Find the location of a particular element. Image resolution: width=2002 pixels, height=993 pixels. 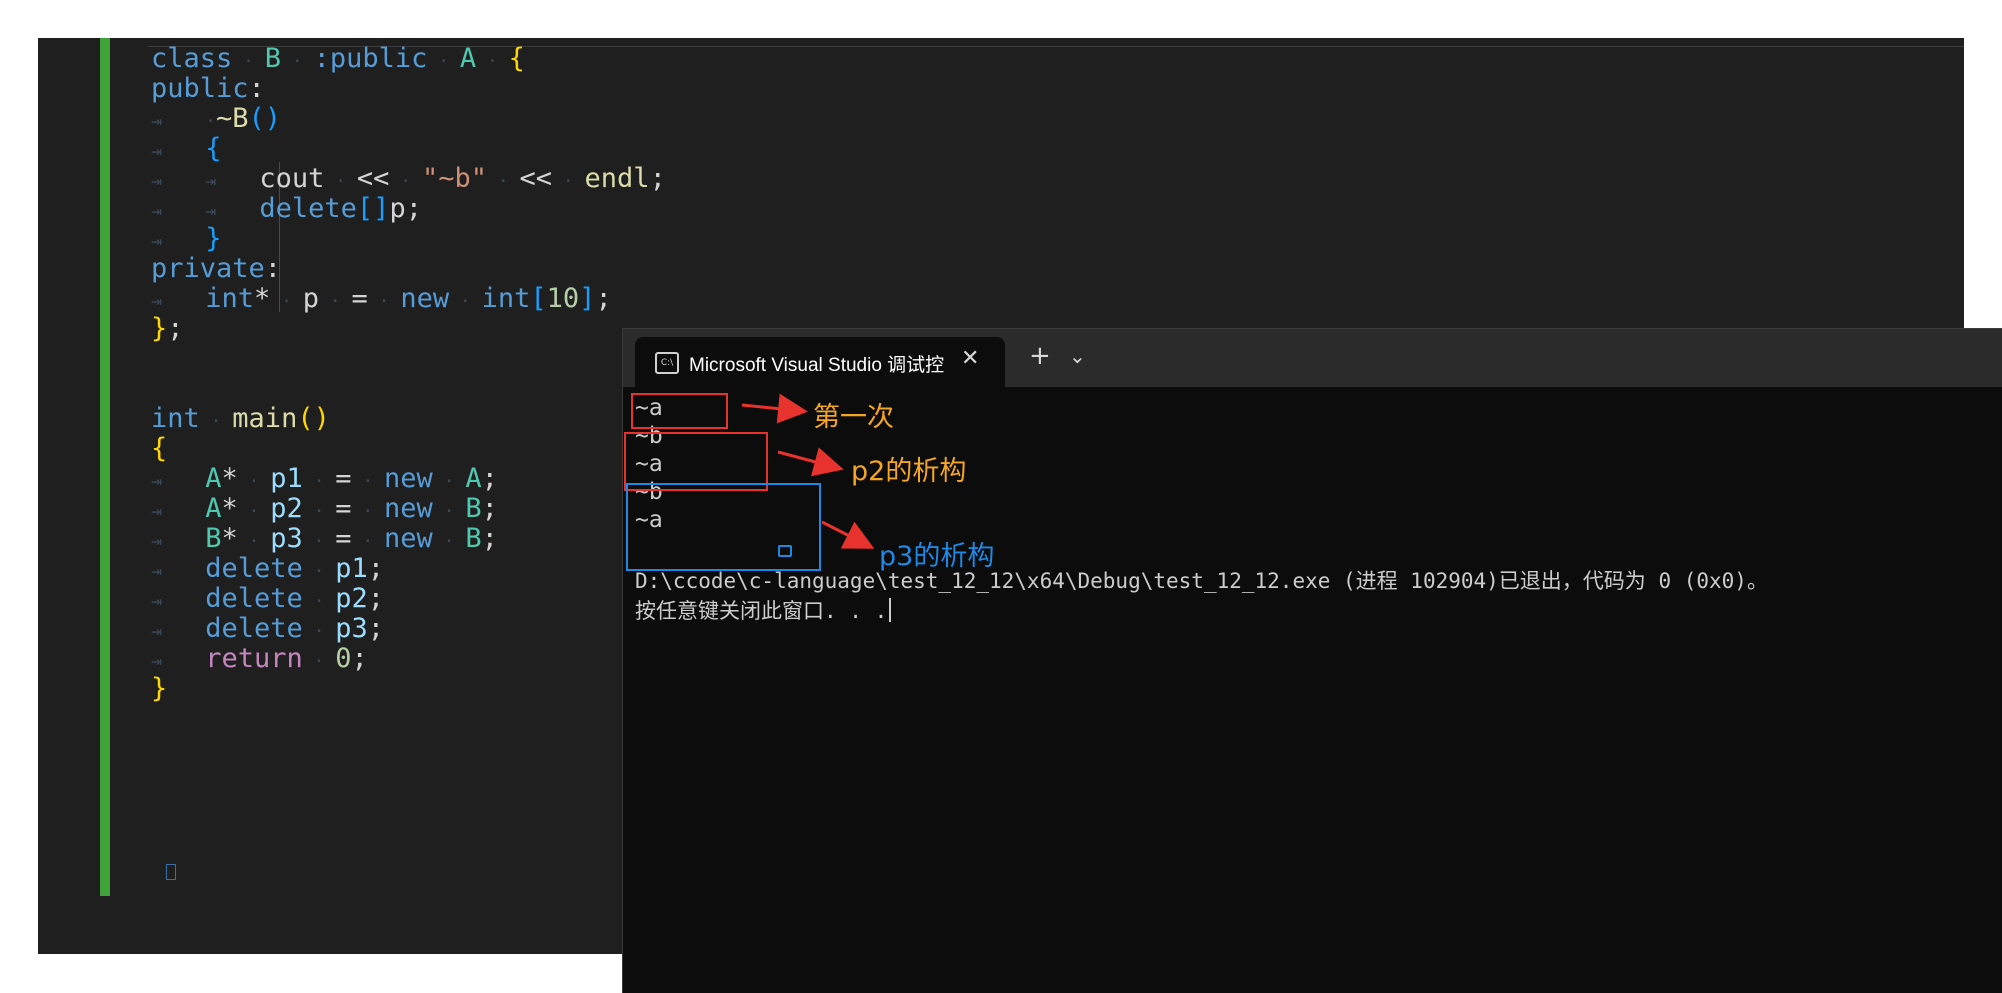

annotation-p3: p3的析构 is located at coordinates (937, 556).